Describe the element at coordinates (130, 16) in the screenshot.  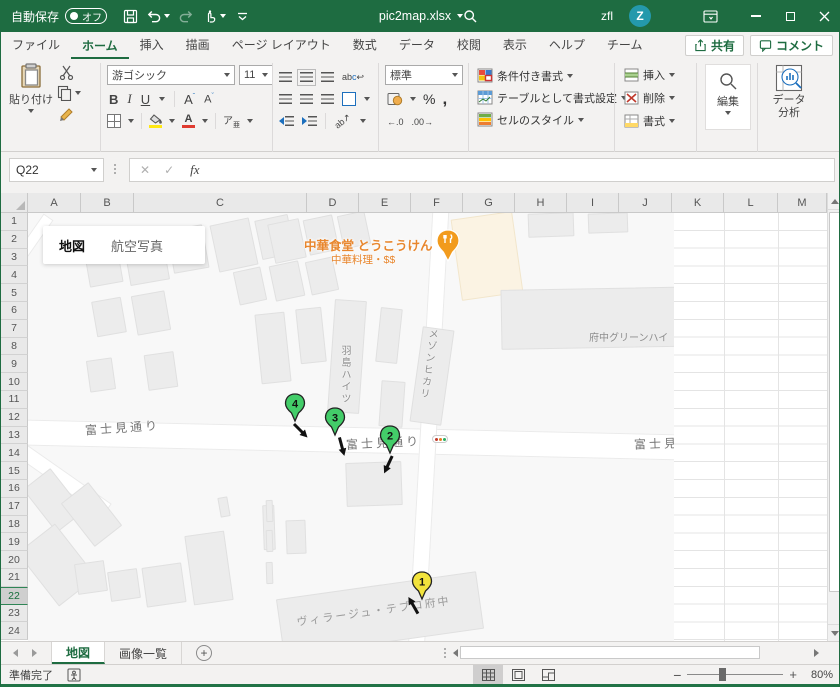
I see `save-icon` at that location.